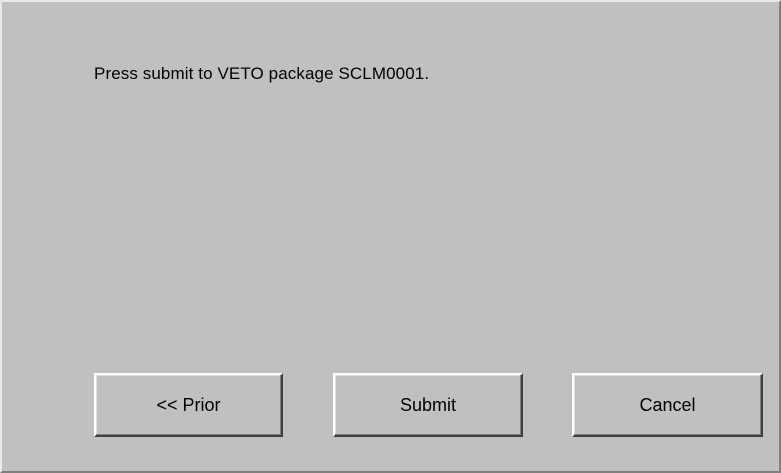 This screenshot has width=781, height=473. I want to click on prior-button: << Prior, so click(188, 405).